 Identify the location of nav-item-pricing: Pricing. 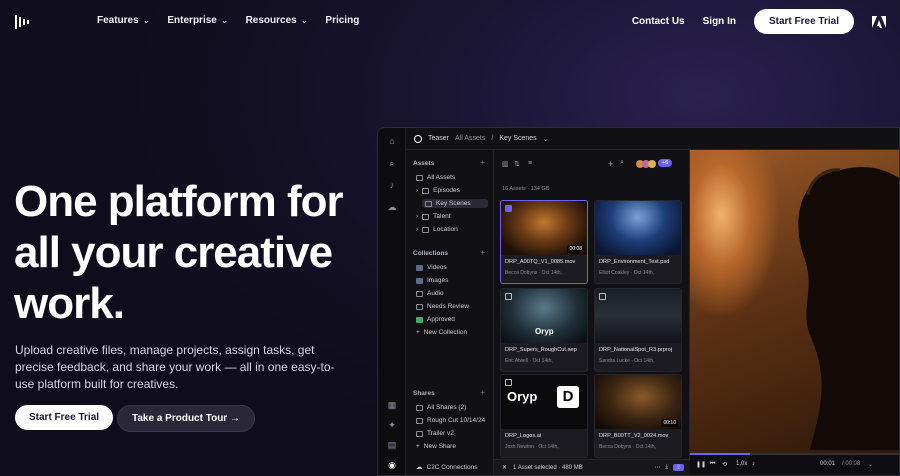
(342, 20).